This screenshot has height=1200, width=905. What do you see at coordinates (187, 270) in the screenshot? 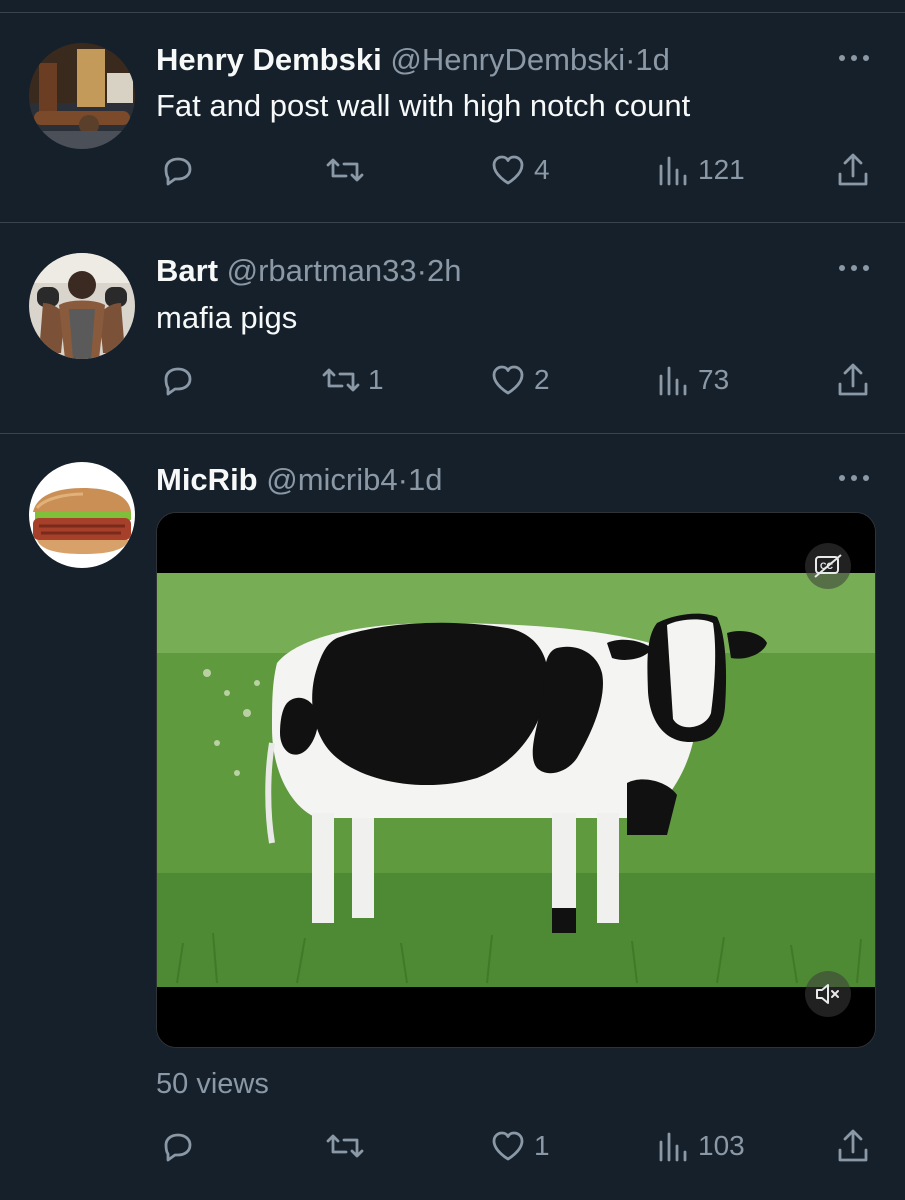
I see `display-name: Bart` at bounding box center [187, 270].